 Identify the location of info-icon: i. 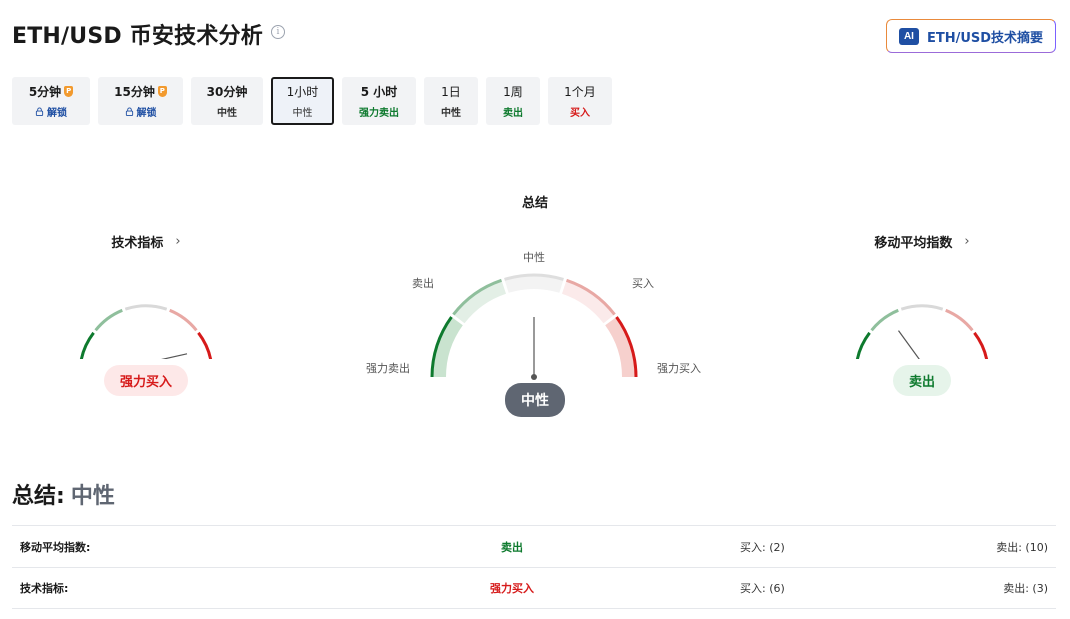
(277, 32).